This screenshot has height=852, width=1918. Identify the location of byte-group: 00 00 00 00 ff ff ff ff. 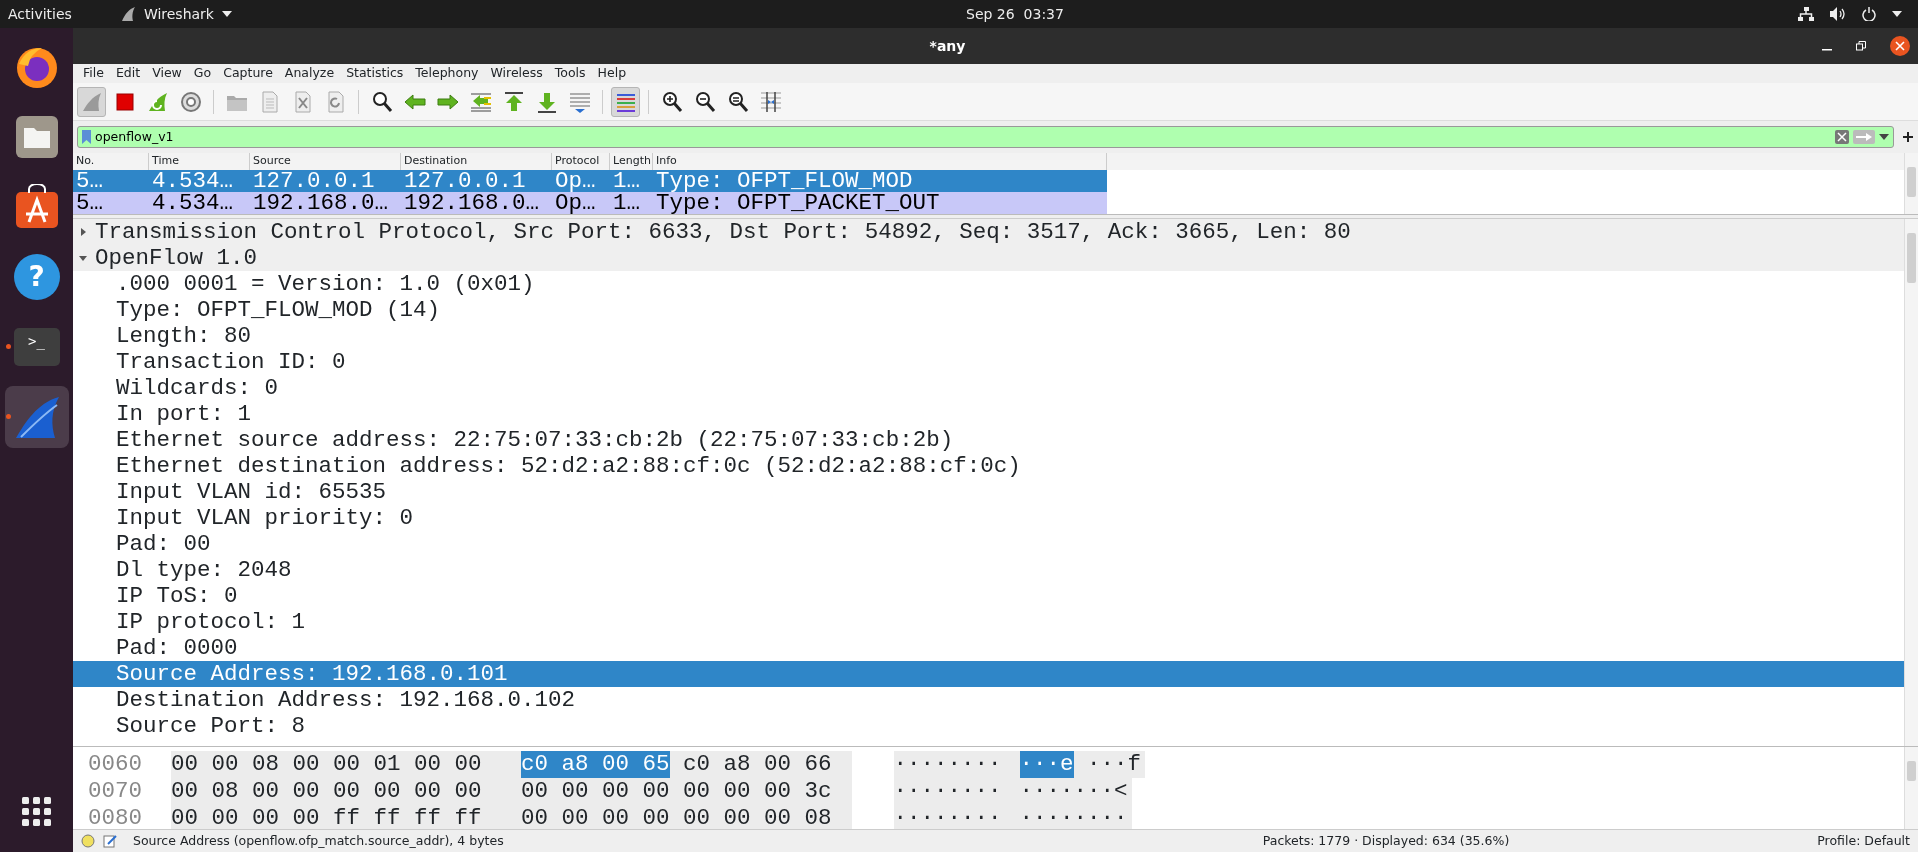
(326, 817).